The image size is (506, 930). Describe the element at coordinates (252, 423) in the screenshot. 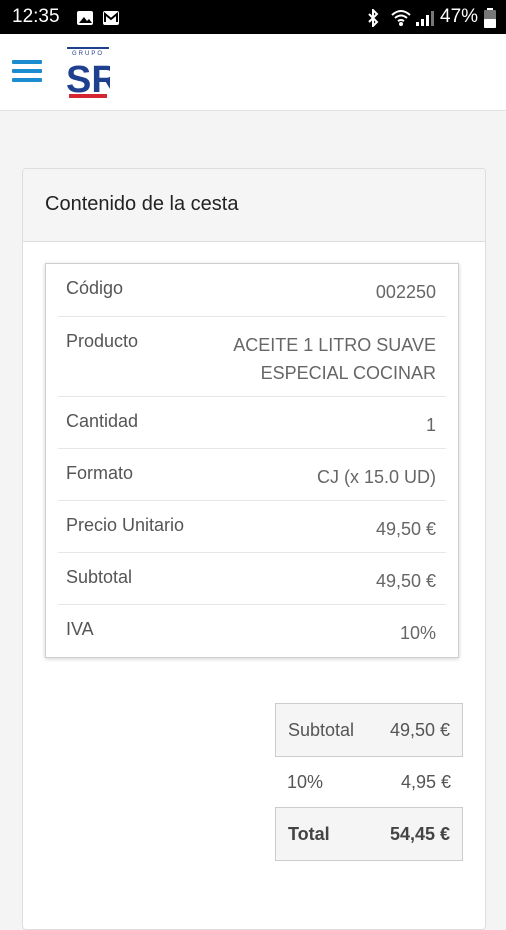

I see `detail-row-cantidad: Cantidad 1` at that location.